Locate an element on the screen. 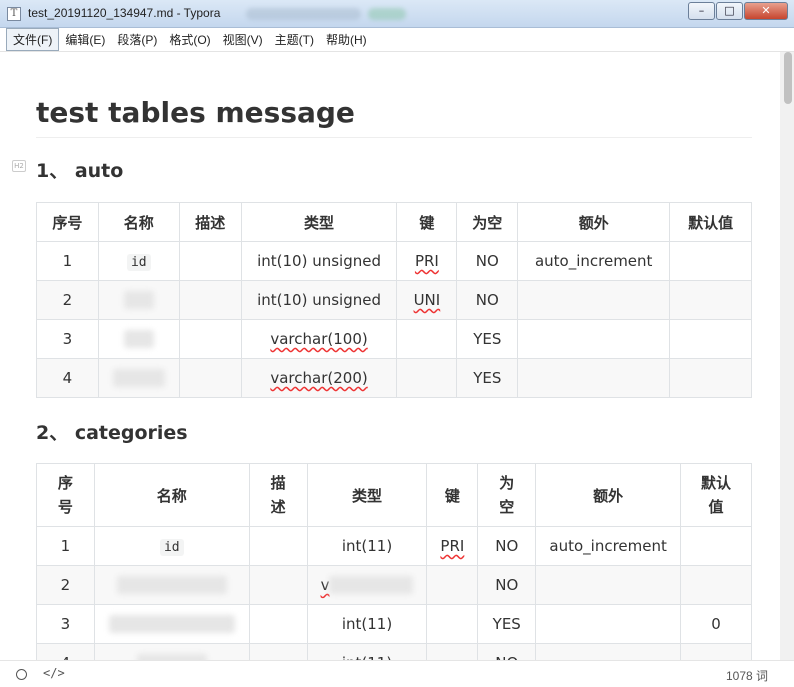  key-value: PRI is located at coordinates (452, 546).